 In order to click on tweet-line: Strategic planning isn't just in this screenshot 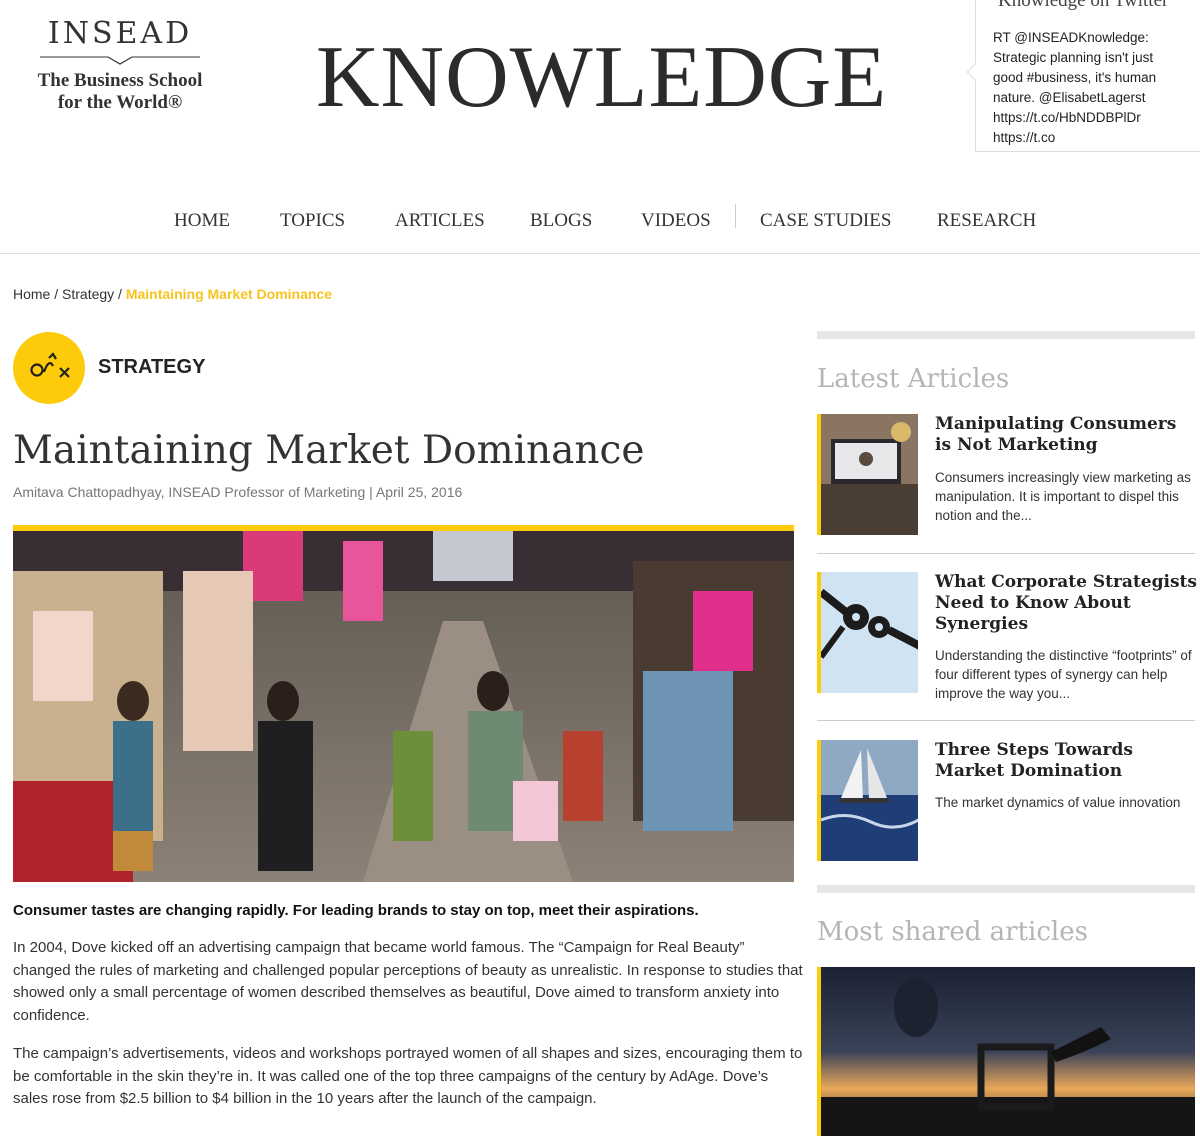, I will do `click(1073, 57)`.